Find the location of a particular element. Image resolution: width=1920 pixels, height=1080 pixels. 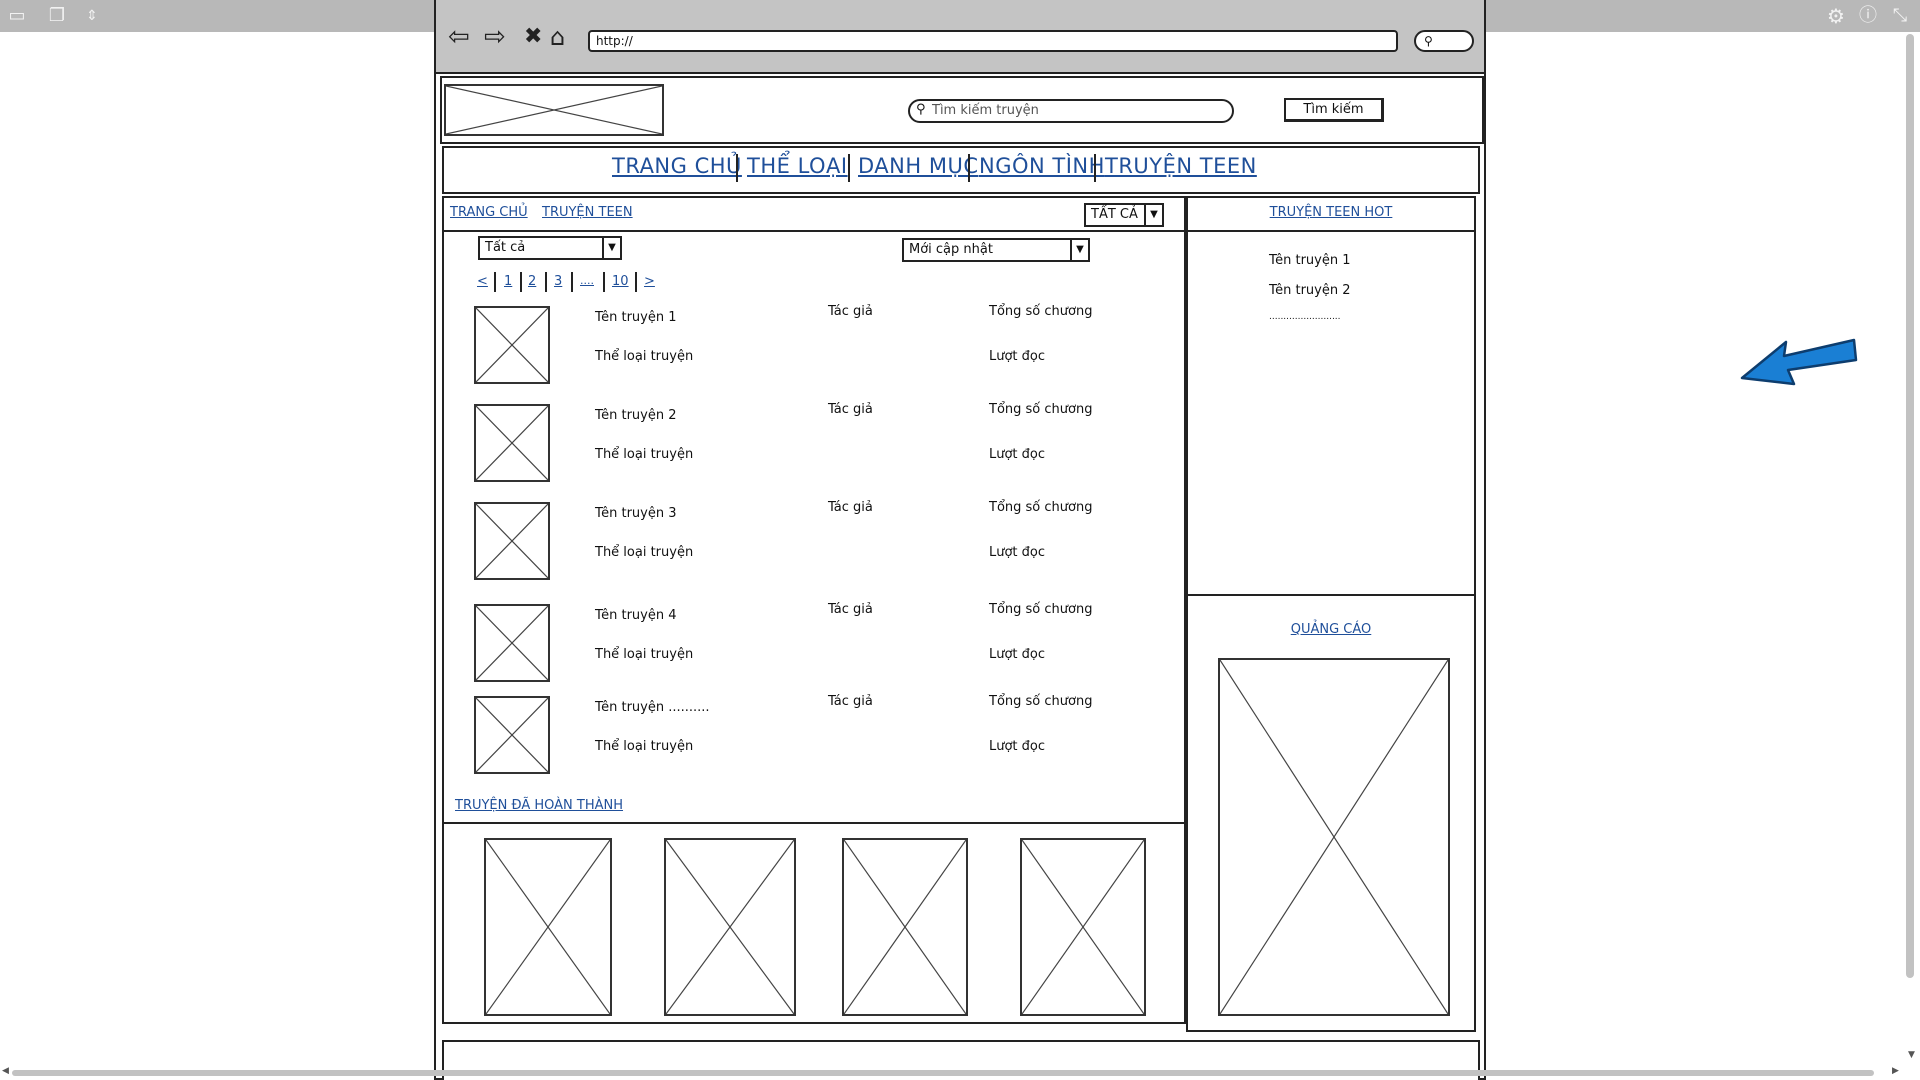

pagination-page: 1 is located at coordinates (508, 281).